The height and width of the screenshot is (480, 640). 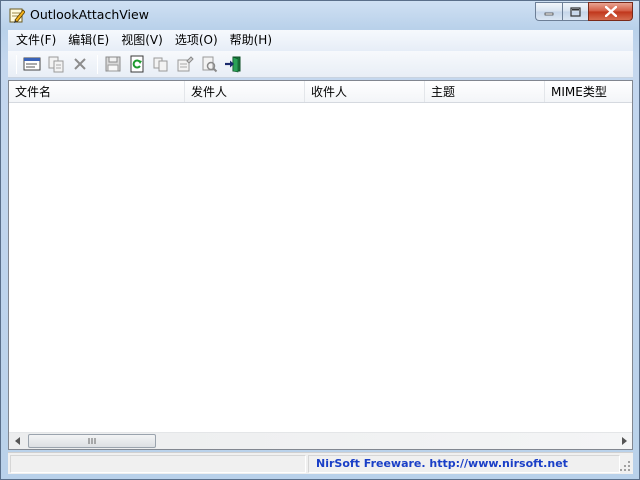 What do you see at coordinates (36, 40) in the screenshot?
I see `menu-file: 文件(F)` at bounding box center [36, 40].